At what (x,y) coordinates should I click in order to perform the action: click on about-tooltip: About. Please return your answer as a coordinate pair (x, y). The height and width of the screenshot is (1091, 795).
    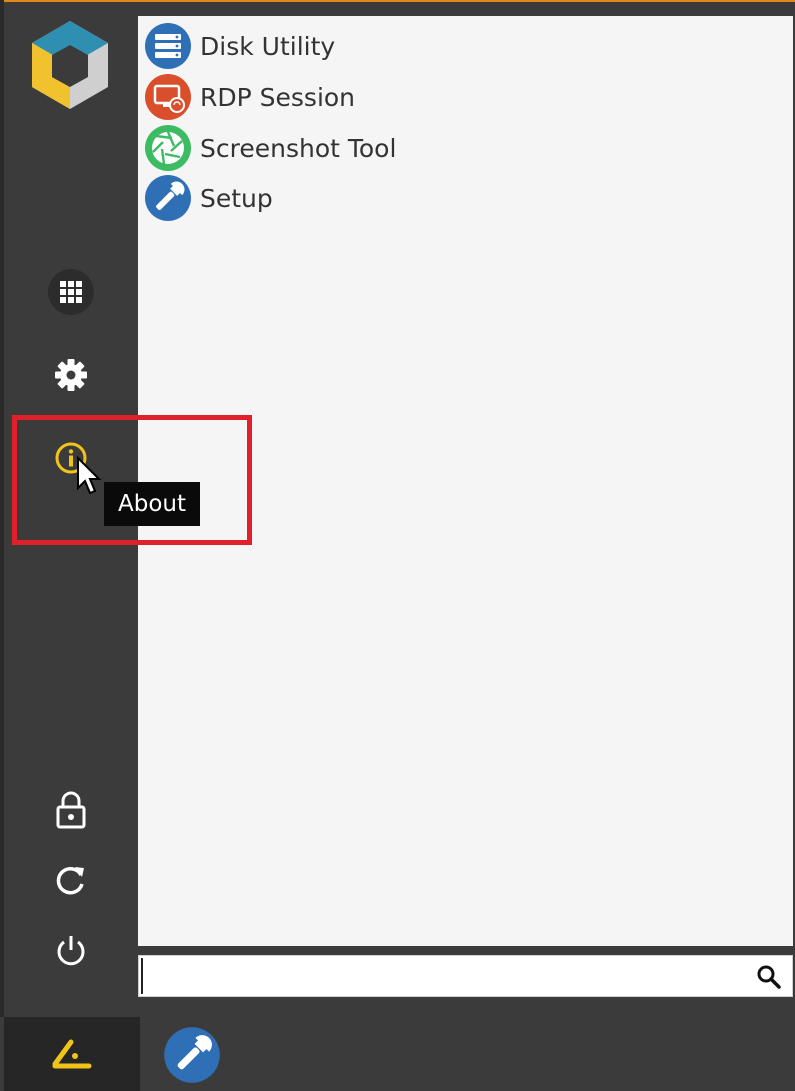
    Looking at the image, I should click on (152, 504).